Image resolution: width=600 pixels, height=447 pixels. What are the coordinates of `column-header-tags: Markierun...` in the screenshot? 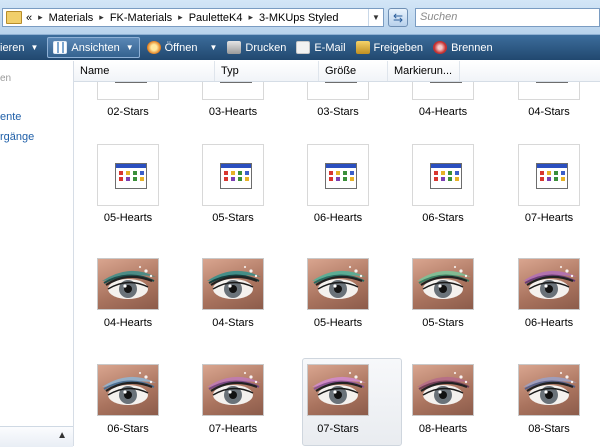 It's located at (424, 71).